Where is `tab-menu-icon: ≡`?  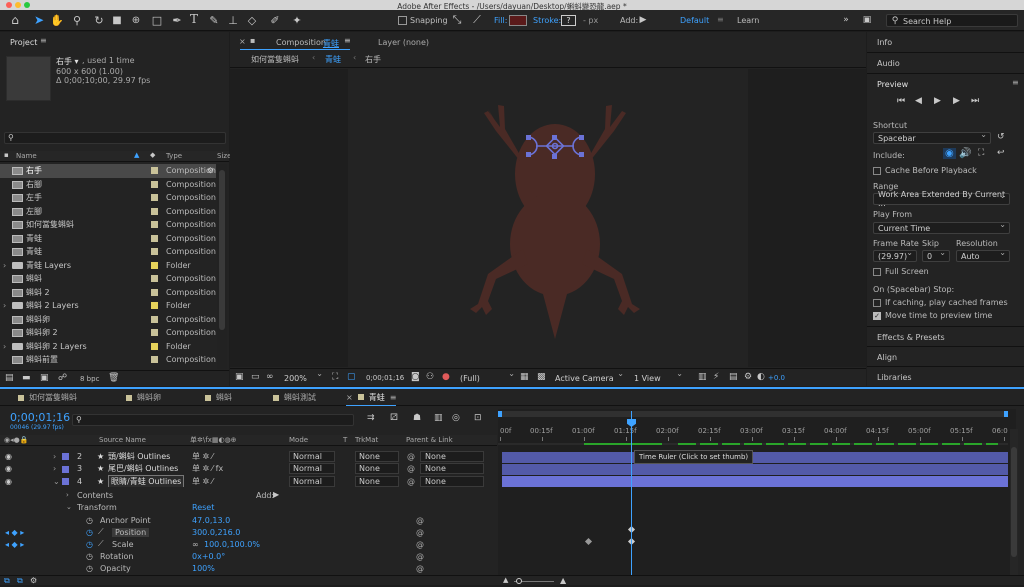
tab-menu-icon: ≡ is located at coordinates (393, 397).